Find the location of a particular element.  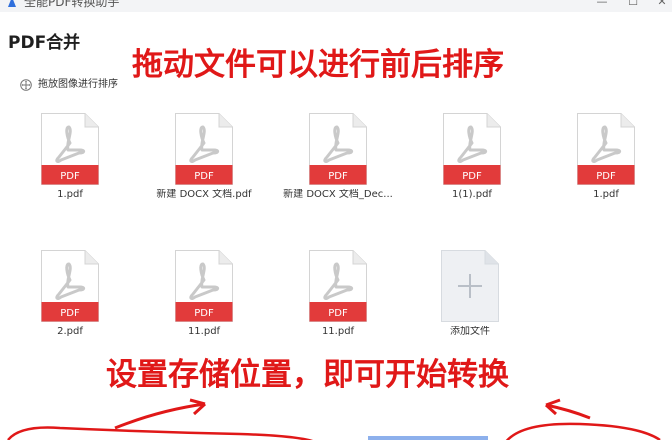

add-file-doc is located at coordinates (470, 286).